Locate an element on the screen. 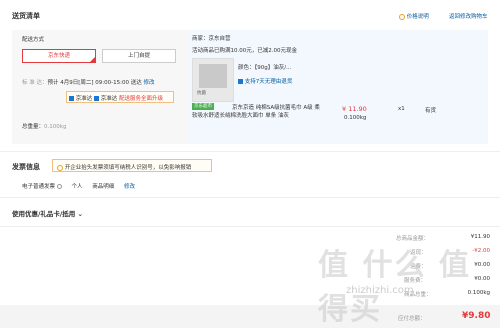  invoice-details: 电子普通发票 个人 商品明细 修改 is located at coordinates (79, 187).